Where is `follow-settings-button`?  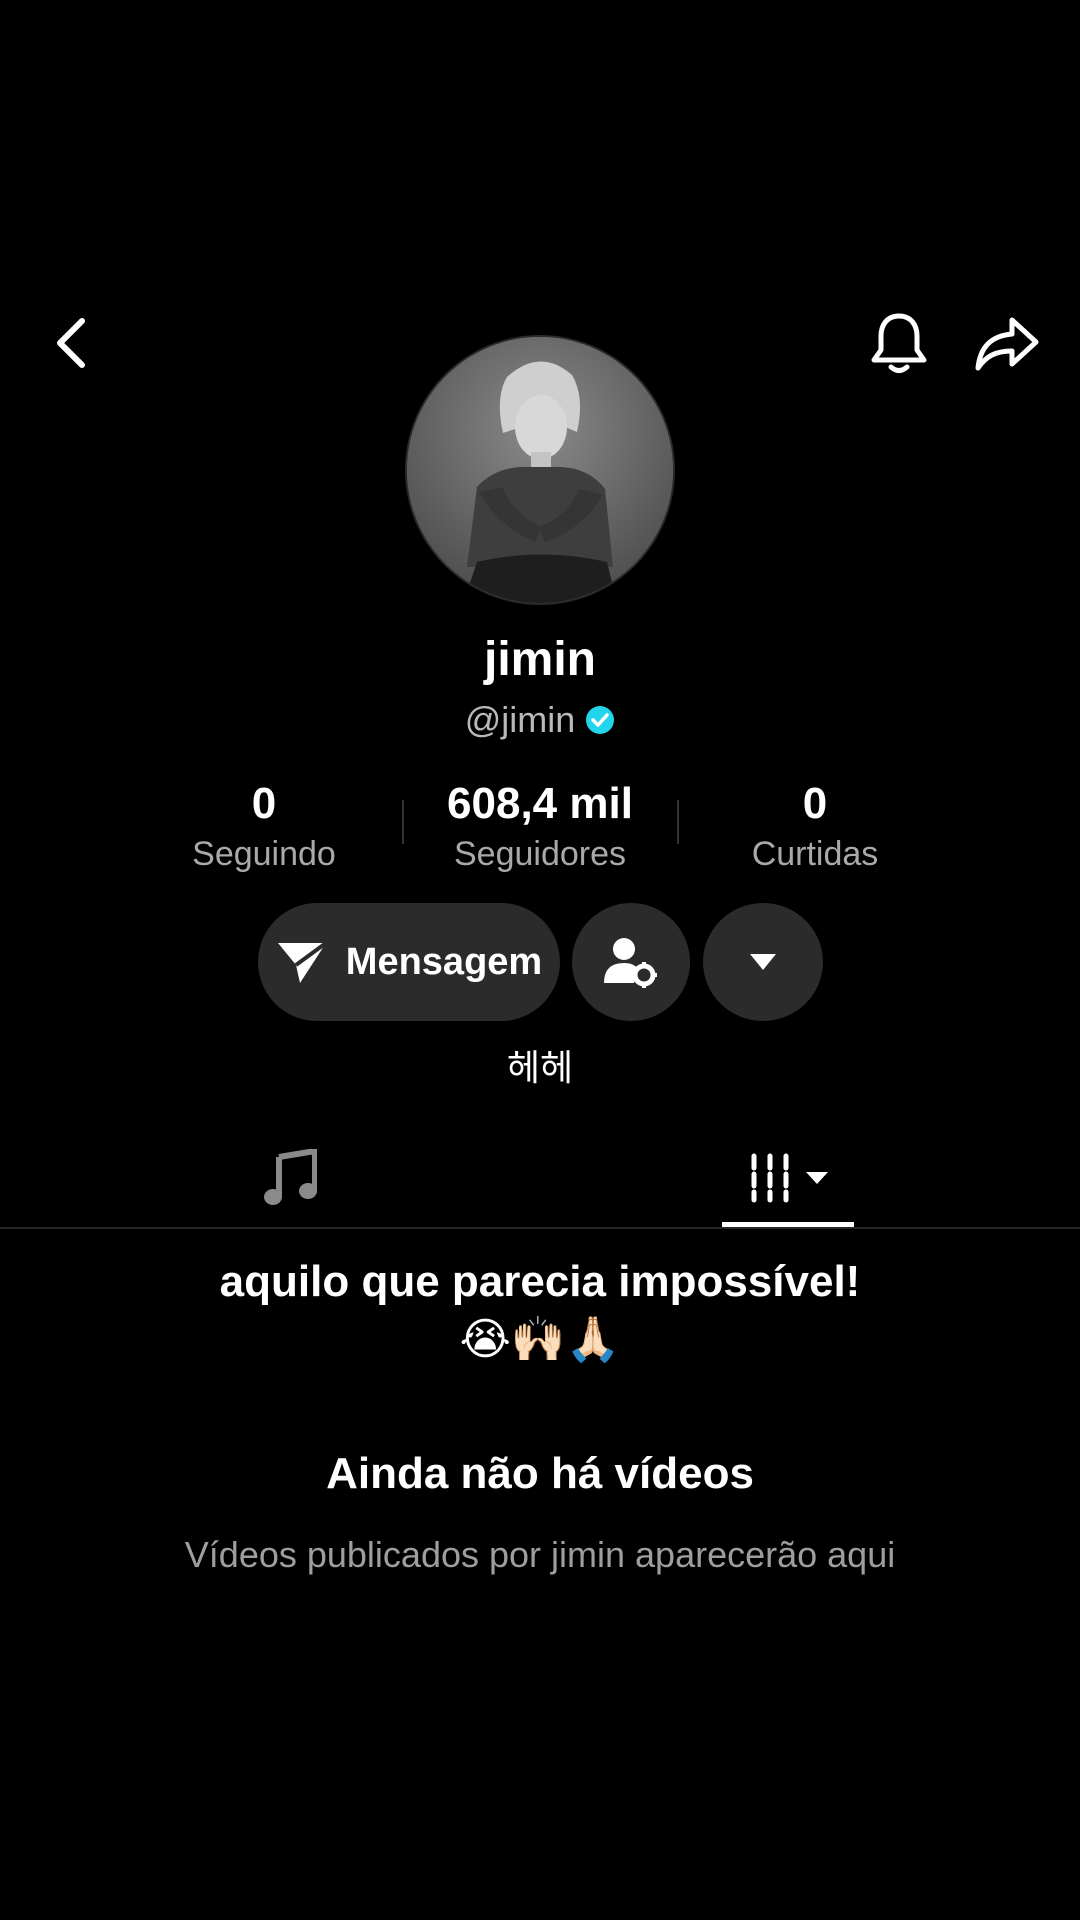 follow-settings-button is located at coordinates (631, 962).